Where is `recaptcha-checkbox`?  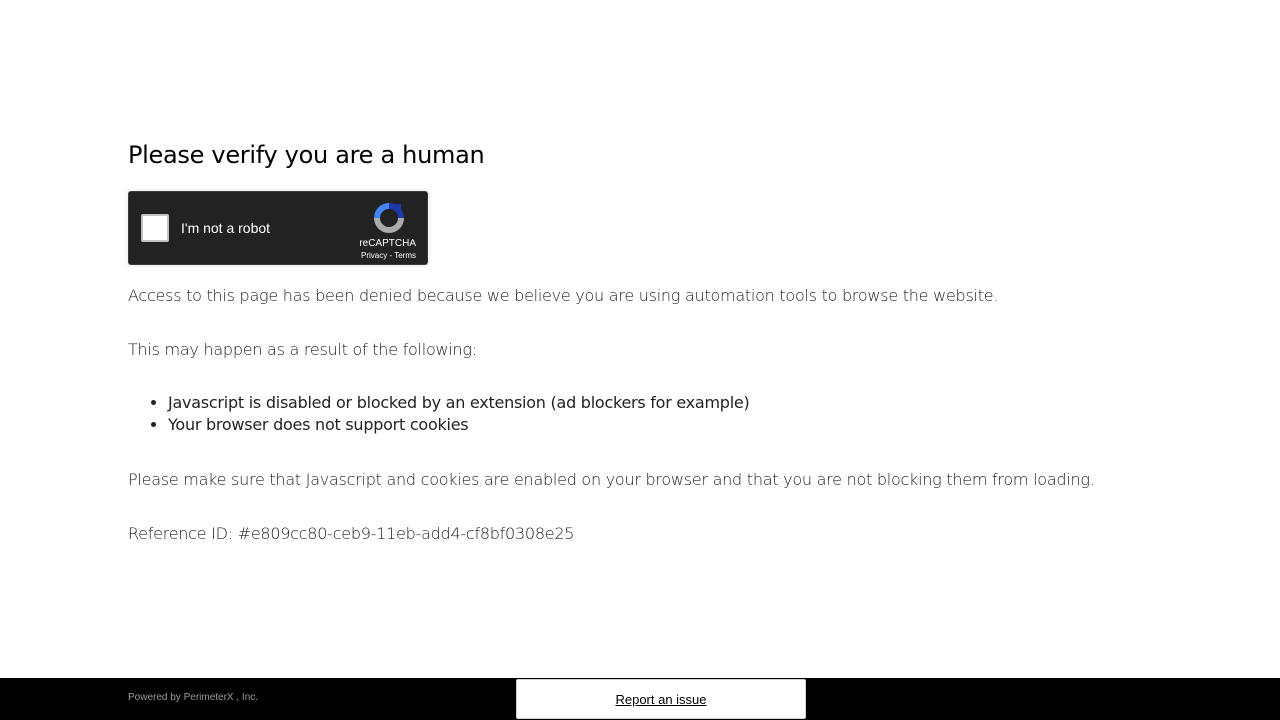
recaptcha-checkbox is located at coordinates (155, 228).